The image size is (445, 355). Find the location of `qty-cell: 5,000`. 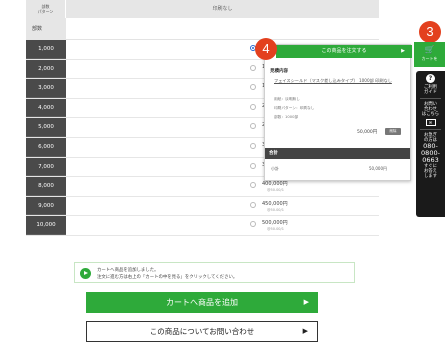

qty-cell: 5,000 is located at coordinates (46, 127).